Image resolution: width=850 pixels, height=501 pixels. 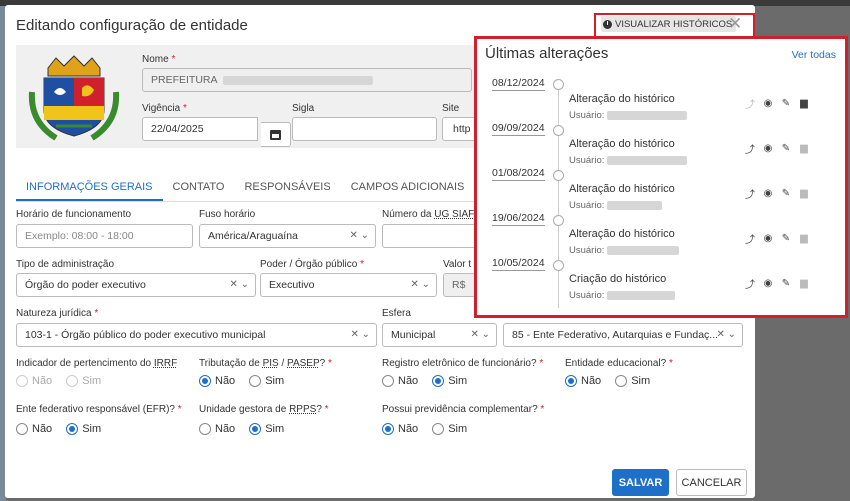 I want to click on history-item-title: Criação do histórico, so click(x=618, y=279).